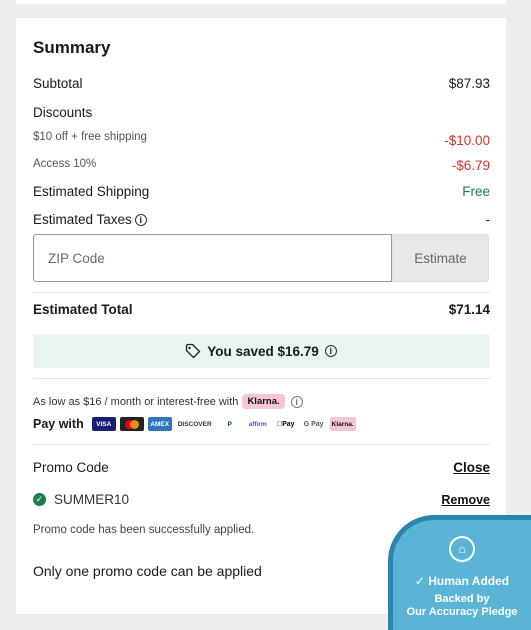 The height and width of the screenshot is (630, 531). What do you see at coordinates (313, 424) in the screenshot?
I see `google-pay-icon: G Pay` at bounding box center [313, 424].